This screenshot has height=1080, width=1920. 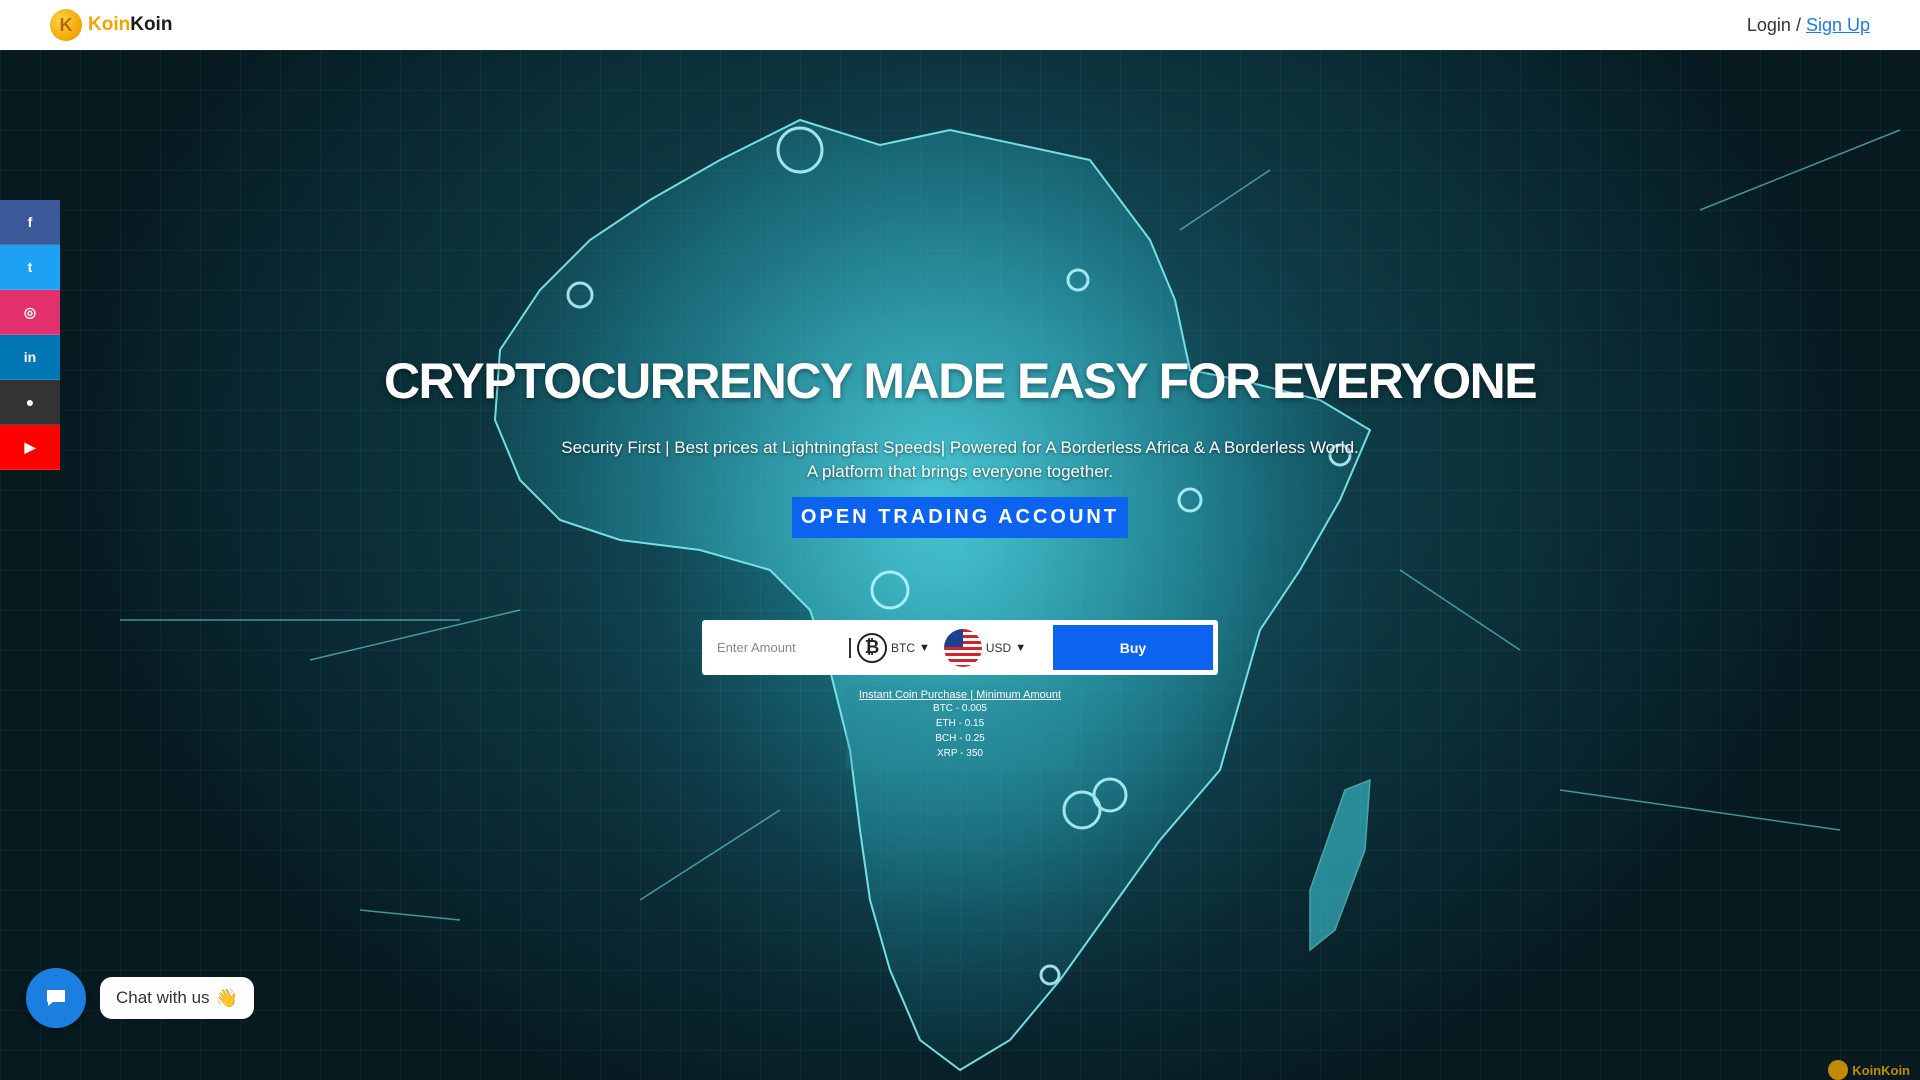 What do you see at coordinates (1133, 647) in the screenshot?
I see `buy-button: Buy` at bounding box center [1133, 647].